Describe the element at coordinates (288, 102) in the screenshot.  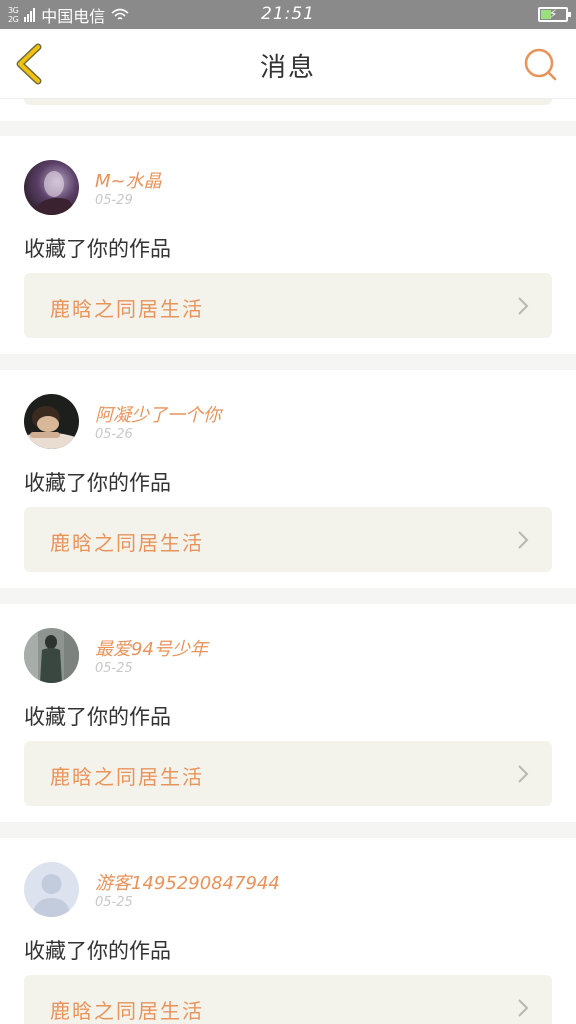
I see `previous-work-card` at that location.